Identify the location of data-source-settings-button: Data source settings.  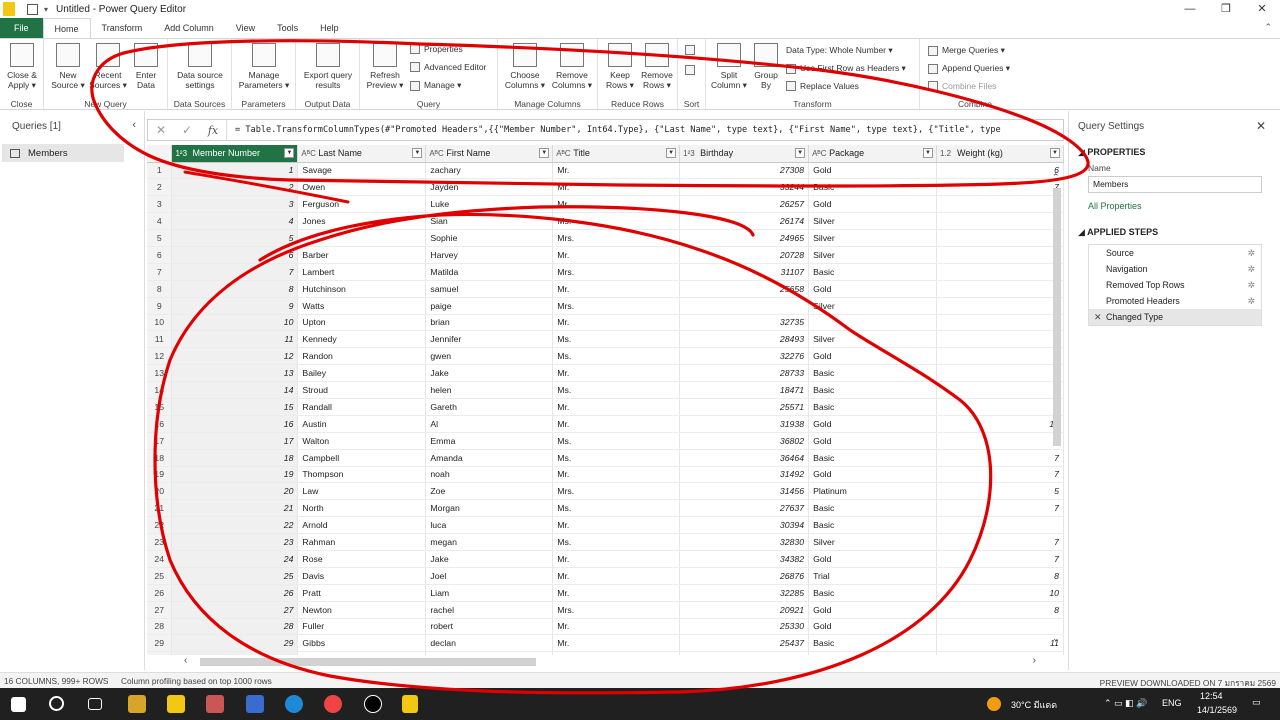
(200, 66).